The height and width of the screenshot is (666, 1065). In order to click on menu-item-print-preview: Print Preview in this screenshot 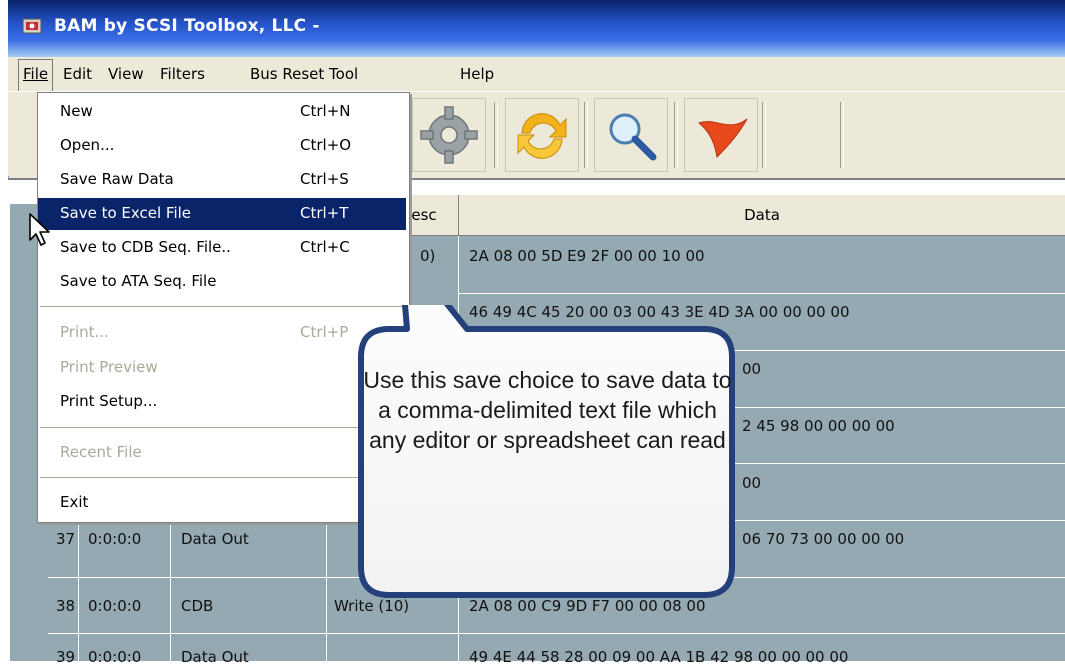, I will do `click(109, 367)`.